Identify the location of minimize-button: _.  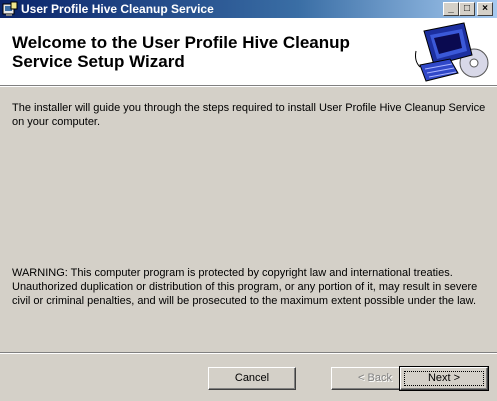
(451, 9).